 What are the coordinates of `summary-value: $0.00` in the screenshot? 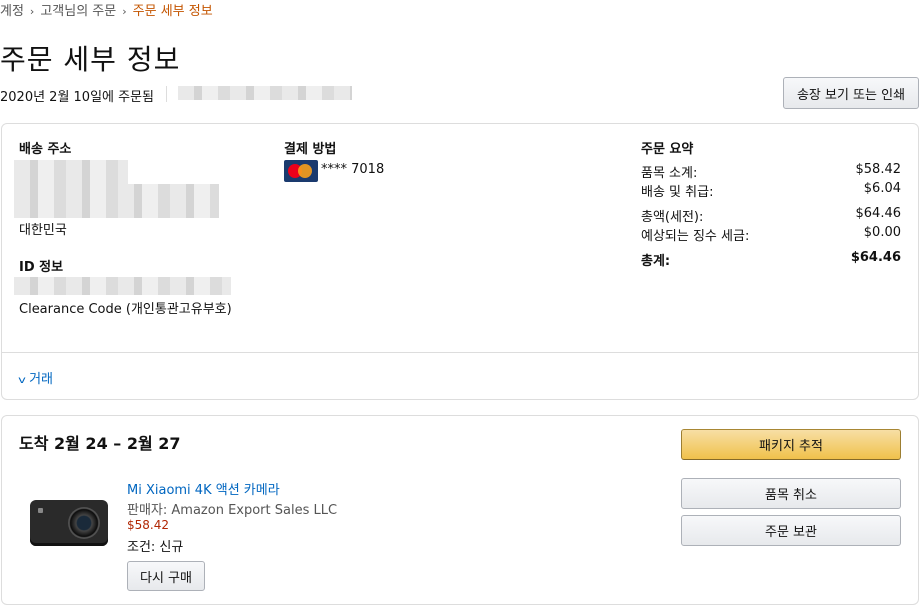 It's located at (882, 232).